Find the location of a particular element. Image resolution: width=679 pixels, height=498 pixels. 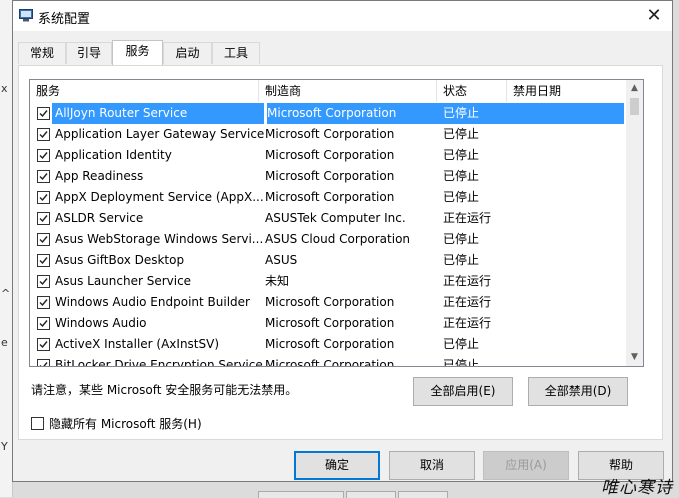

tab-tools: 工具 is located at coordinates (236, 53).